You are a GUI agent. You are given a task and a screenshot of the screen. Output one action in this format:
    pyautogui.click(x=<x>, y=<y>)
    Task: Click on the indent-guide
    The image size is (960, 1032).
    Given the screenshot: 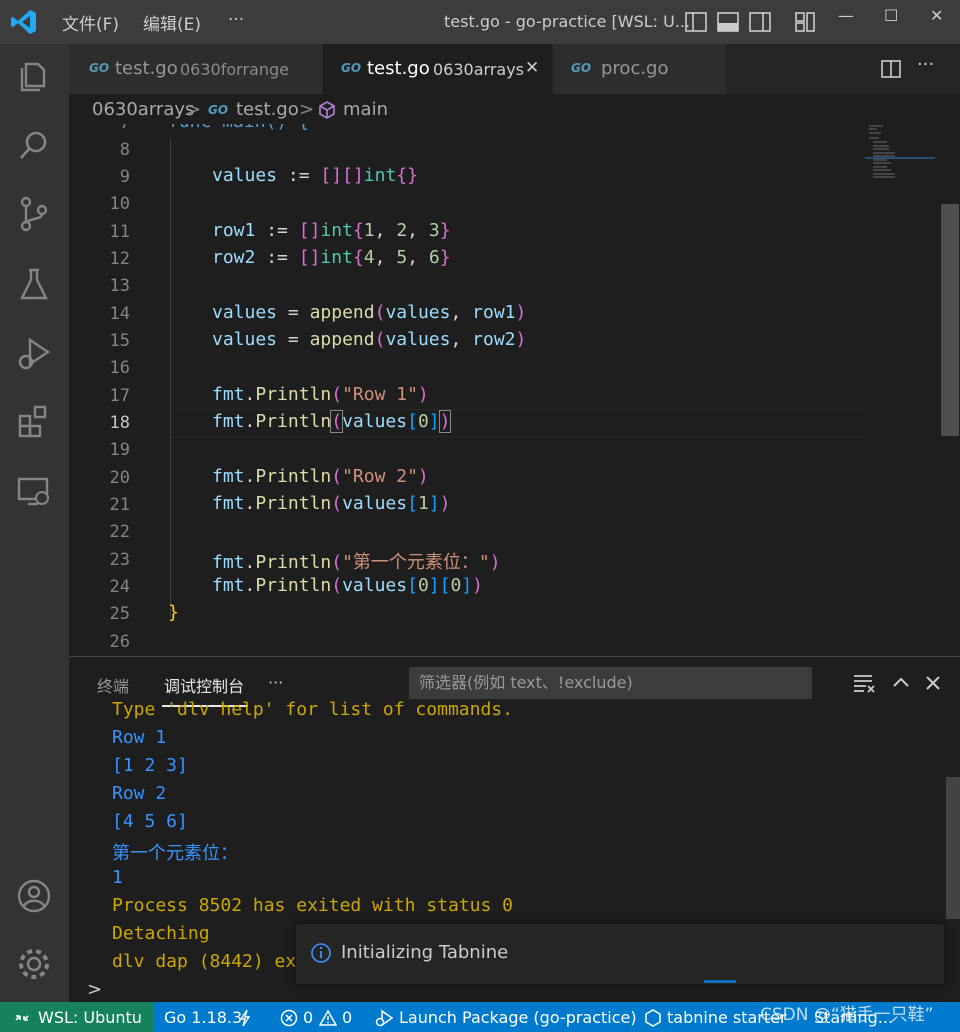 What is the action you would take?
    pyautogui.click(x=170, y=377)
    